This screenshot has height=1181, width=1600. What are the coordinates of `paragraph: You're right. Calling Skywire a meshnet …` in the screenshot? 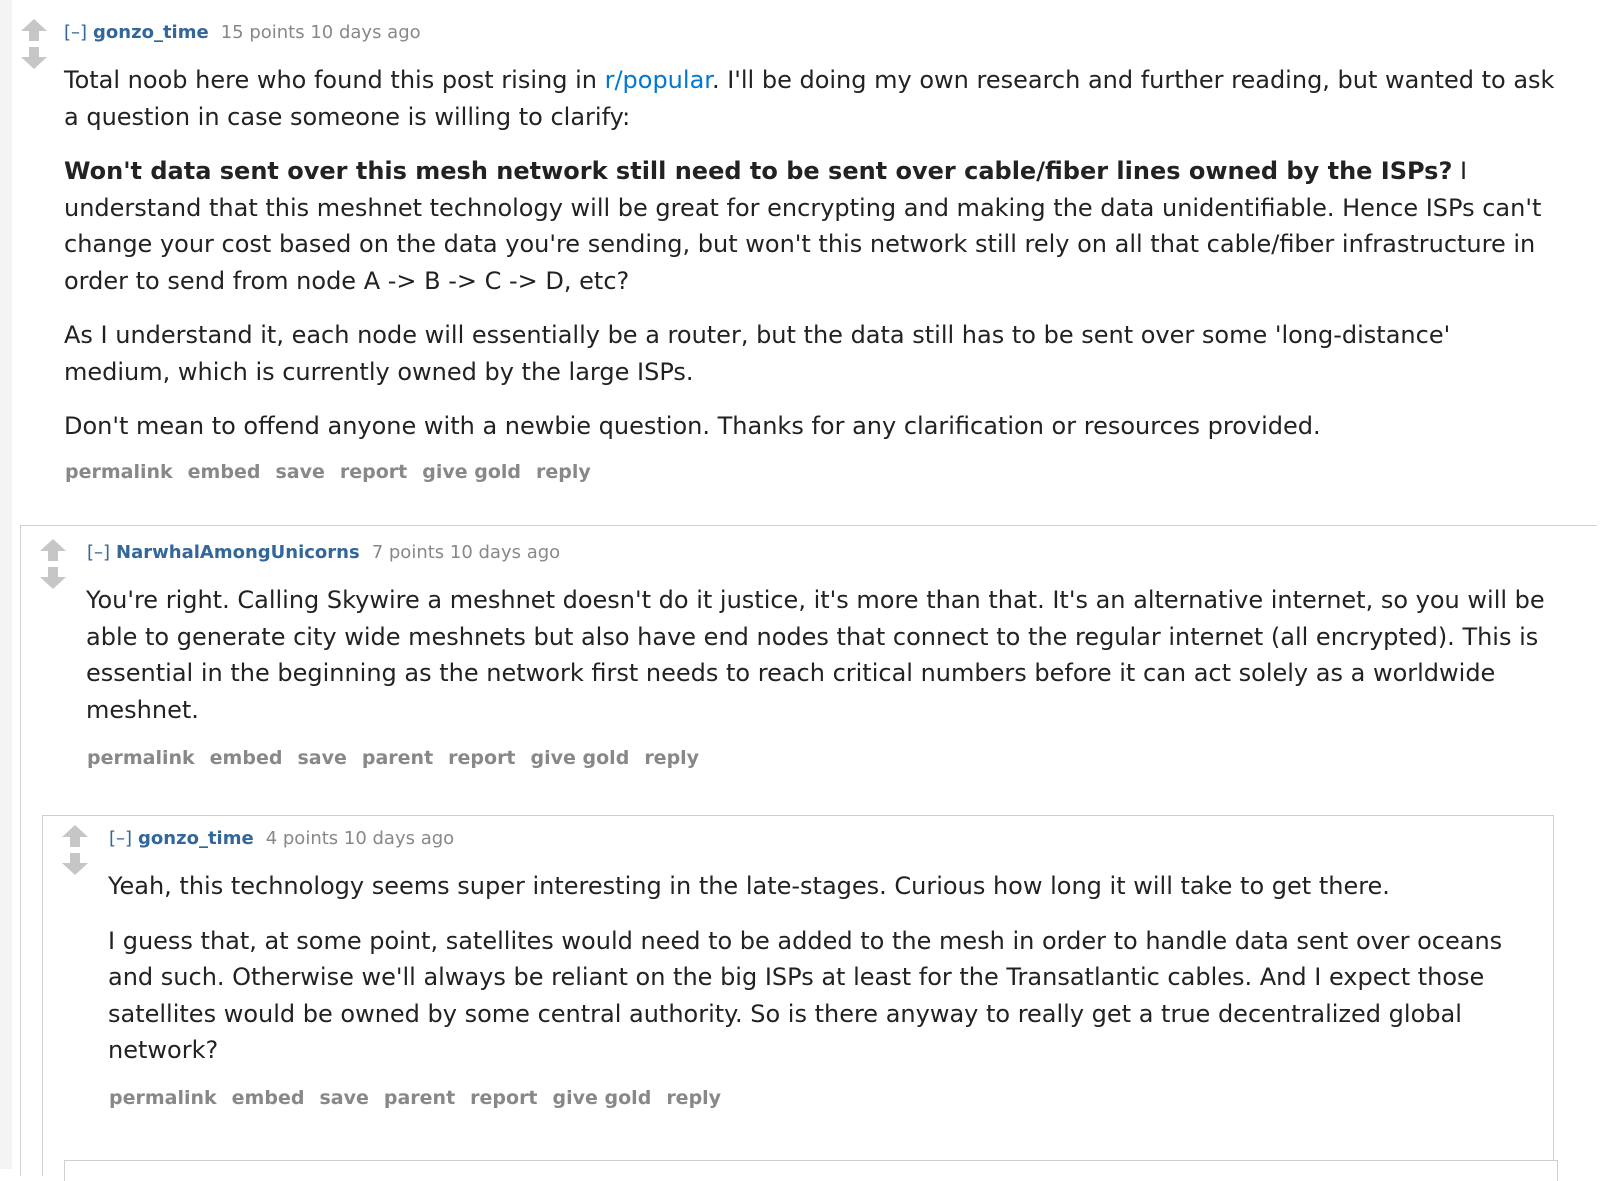 It's located at (815, 655).